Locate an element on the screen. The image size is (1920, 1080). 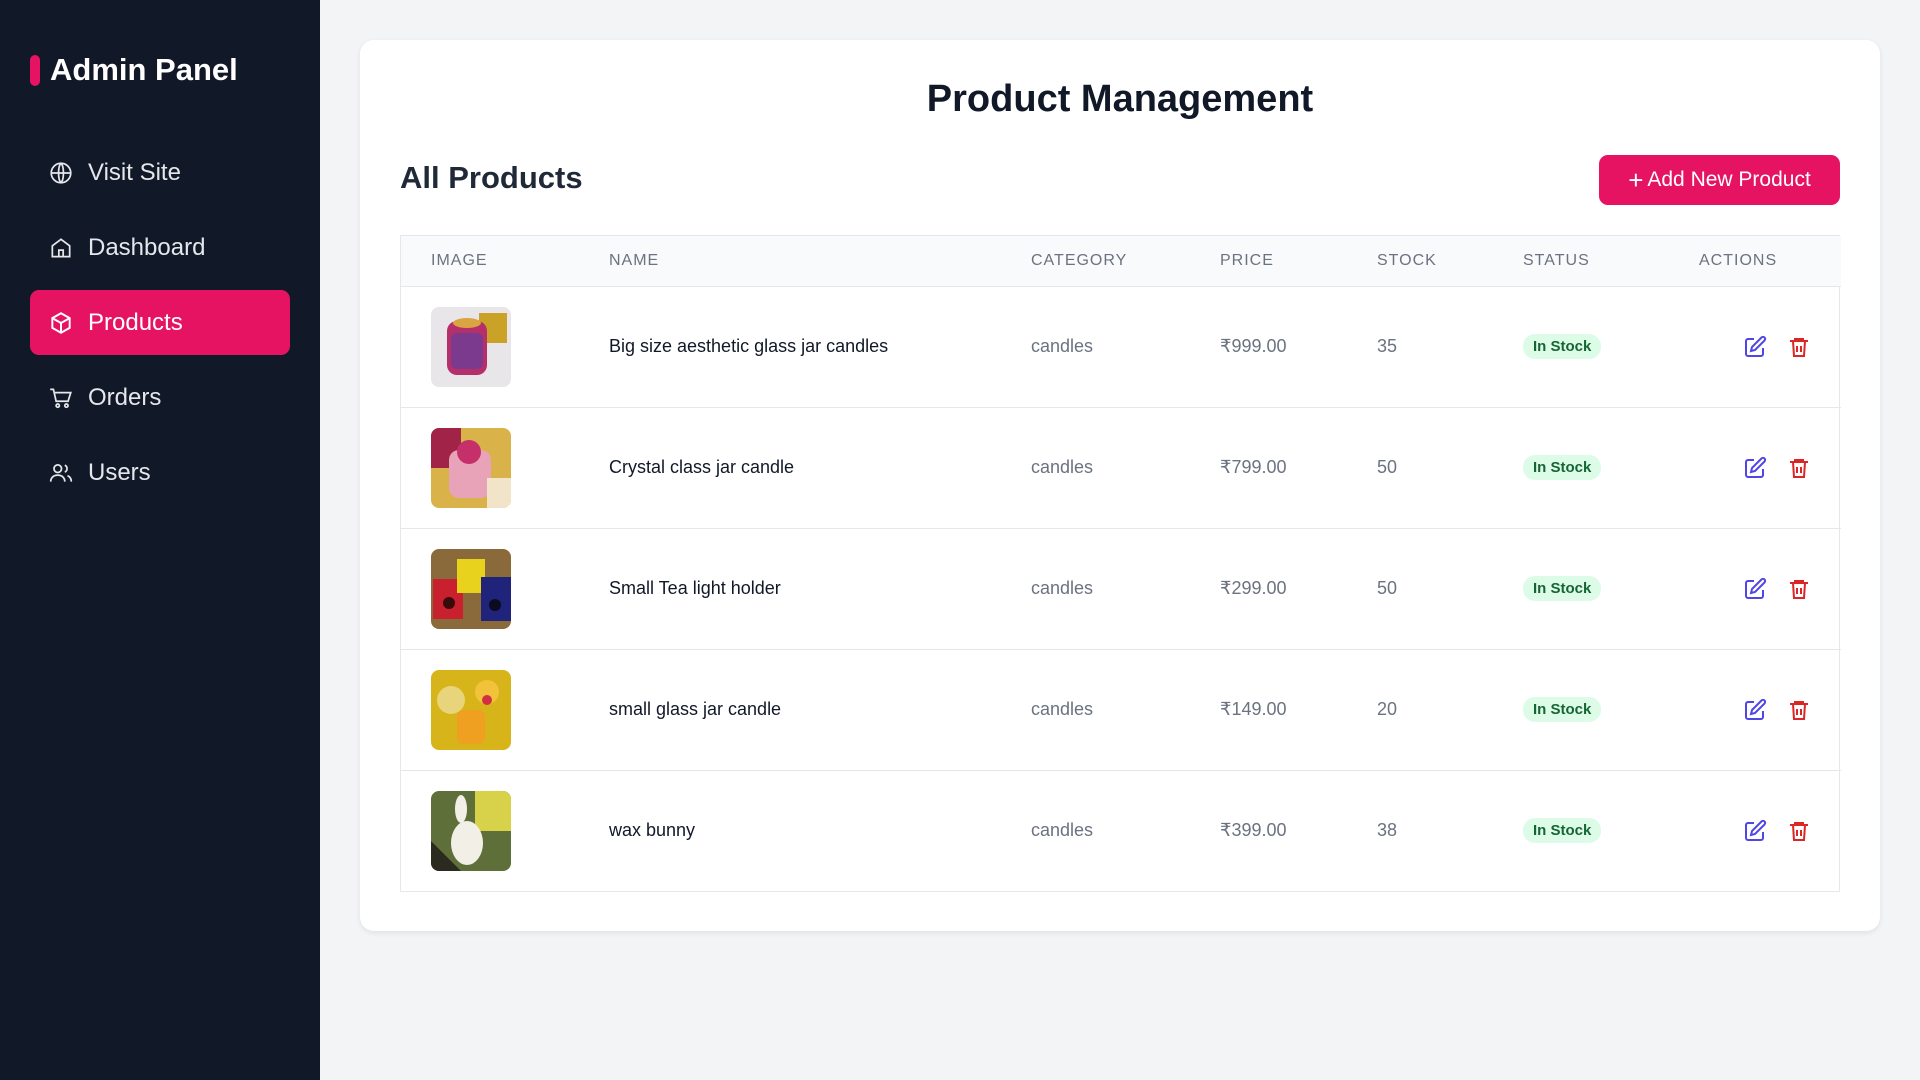
sidebar-item-products: Products is located at coordinates (160, 322).